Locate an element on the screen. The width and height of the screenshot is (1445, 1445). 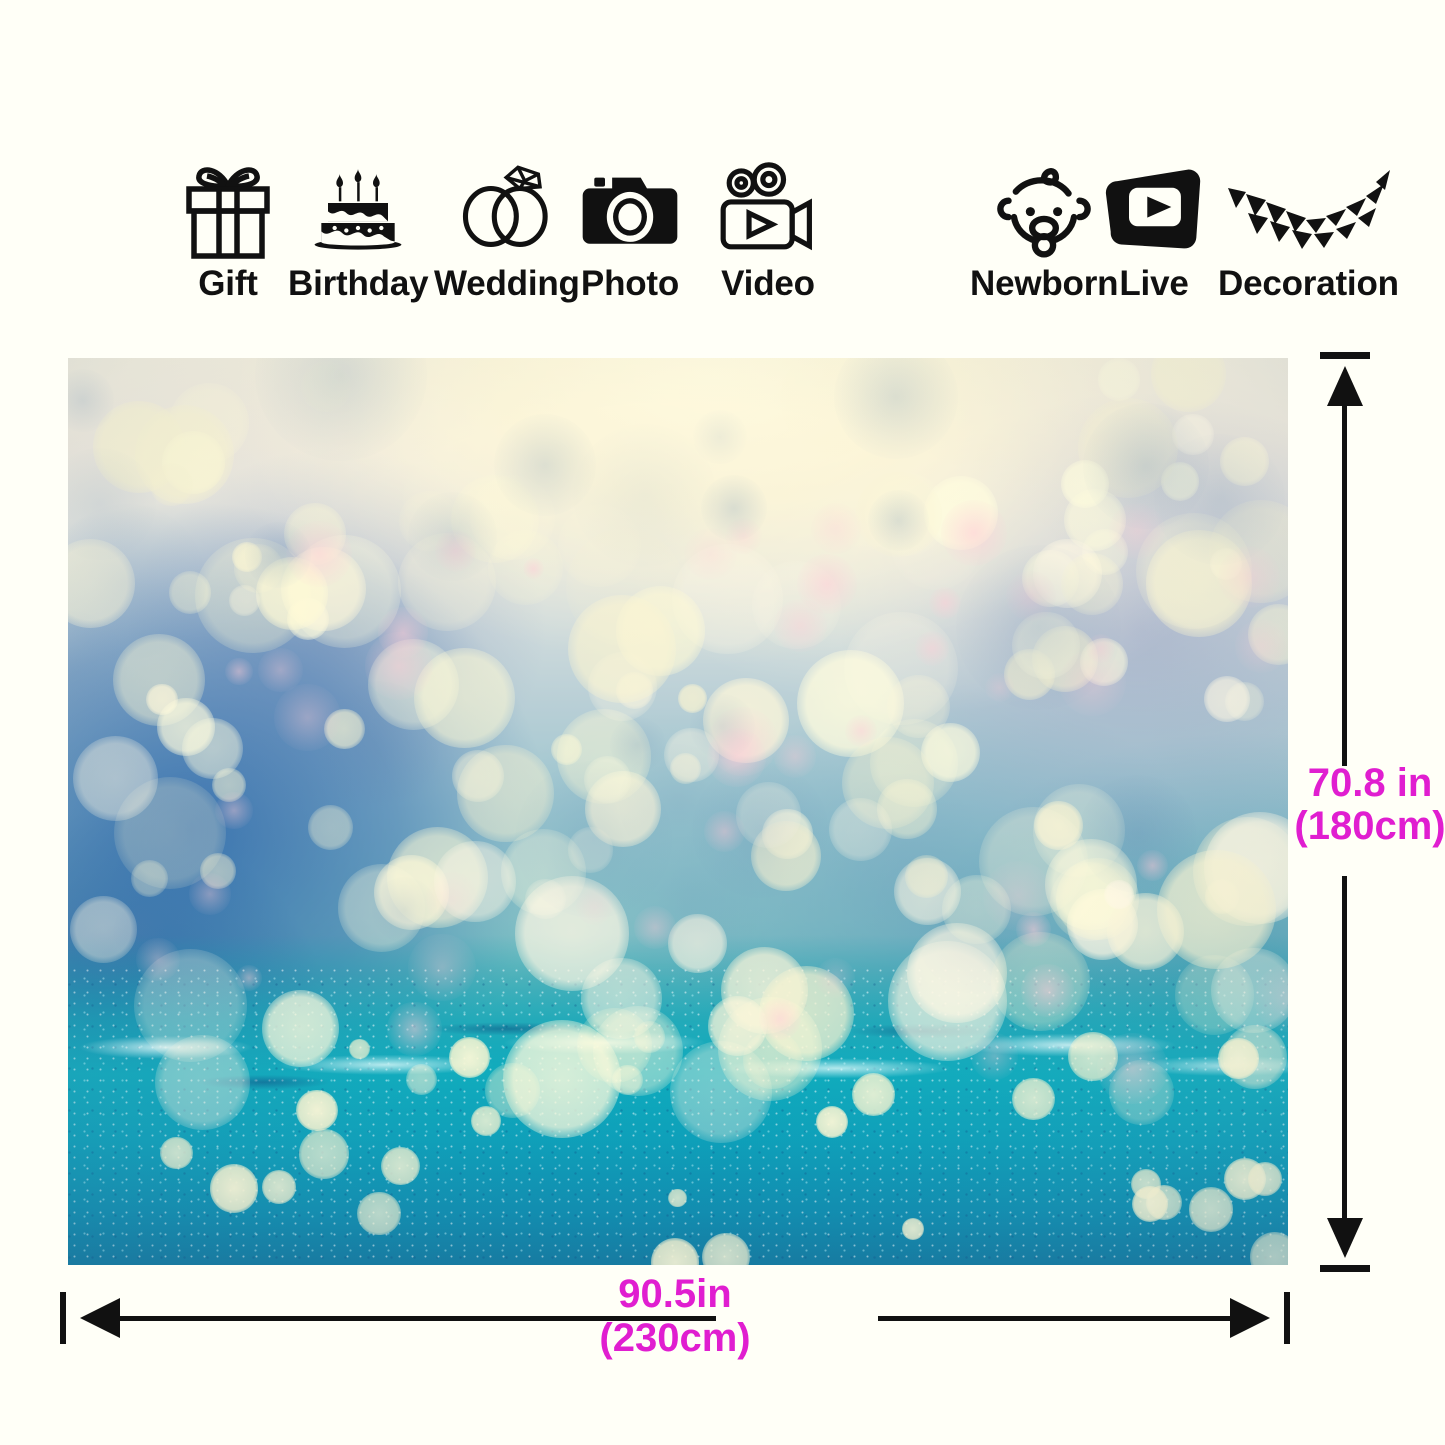
height-dimension-annotation: 70.8 in (180cm) is located at coordinates (1369, 812).